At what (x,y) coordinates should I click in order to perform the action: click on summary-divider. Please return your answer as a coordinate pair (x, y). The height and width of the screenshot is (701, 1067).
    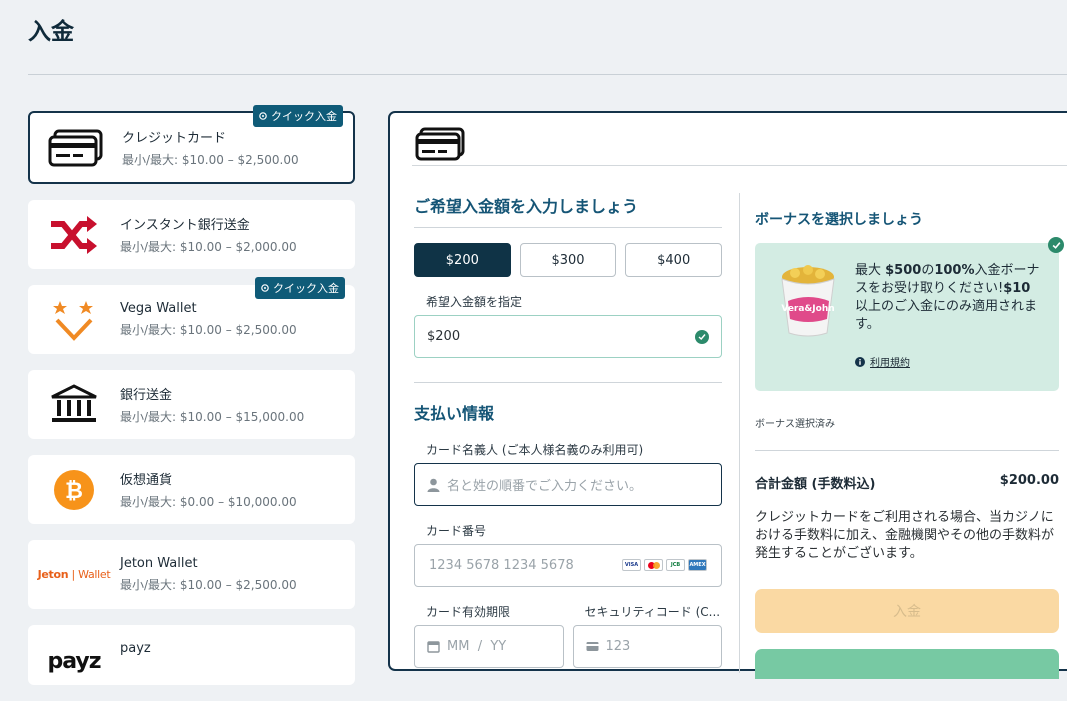
    Looking at the image, I should click on (907, 450).